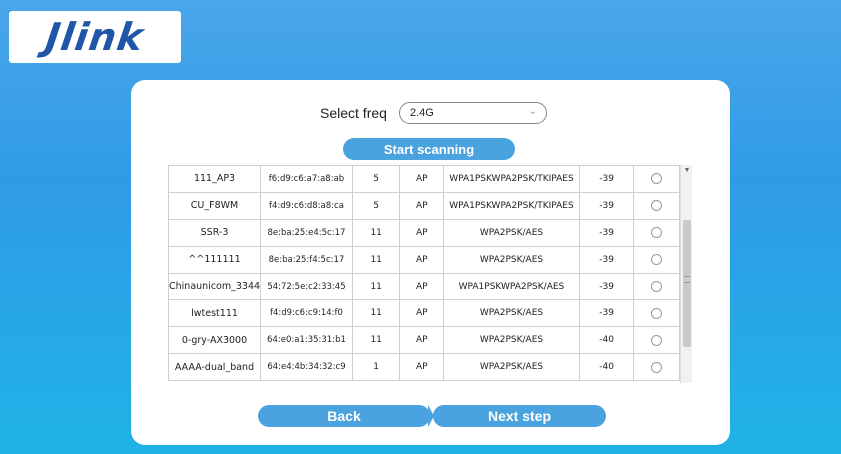  What do you see at coordinates (687, 279) in the screenshot?
I see `grip-icon` at bounding box center [687, 279].